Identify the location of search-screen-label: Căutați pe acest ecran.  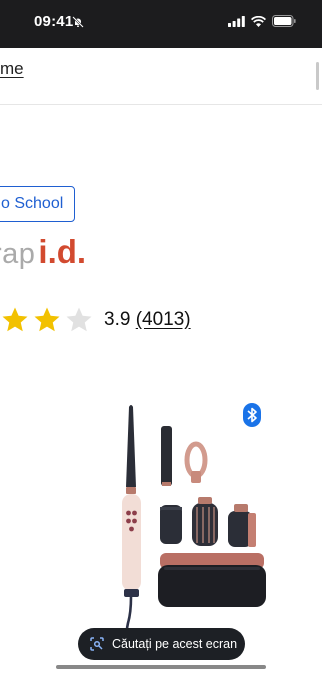
(175, 644).